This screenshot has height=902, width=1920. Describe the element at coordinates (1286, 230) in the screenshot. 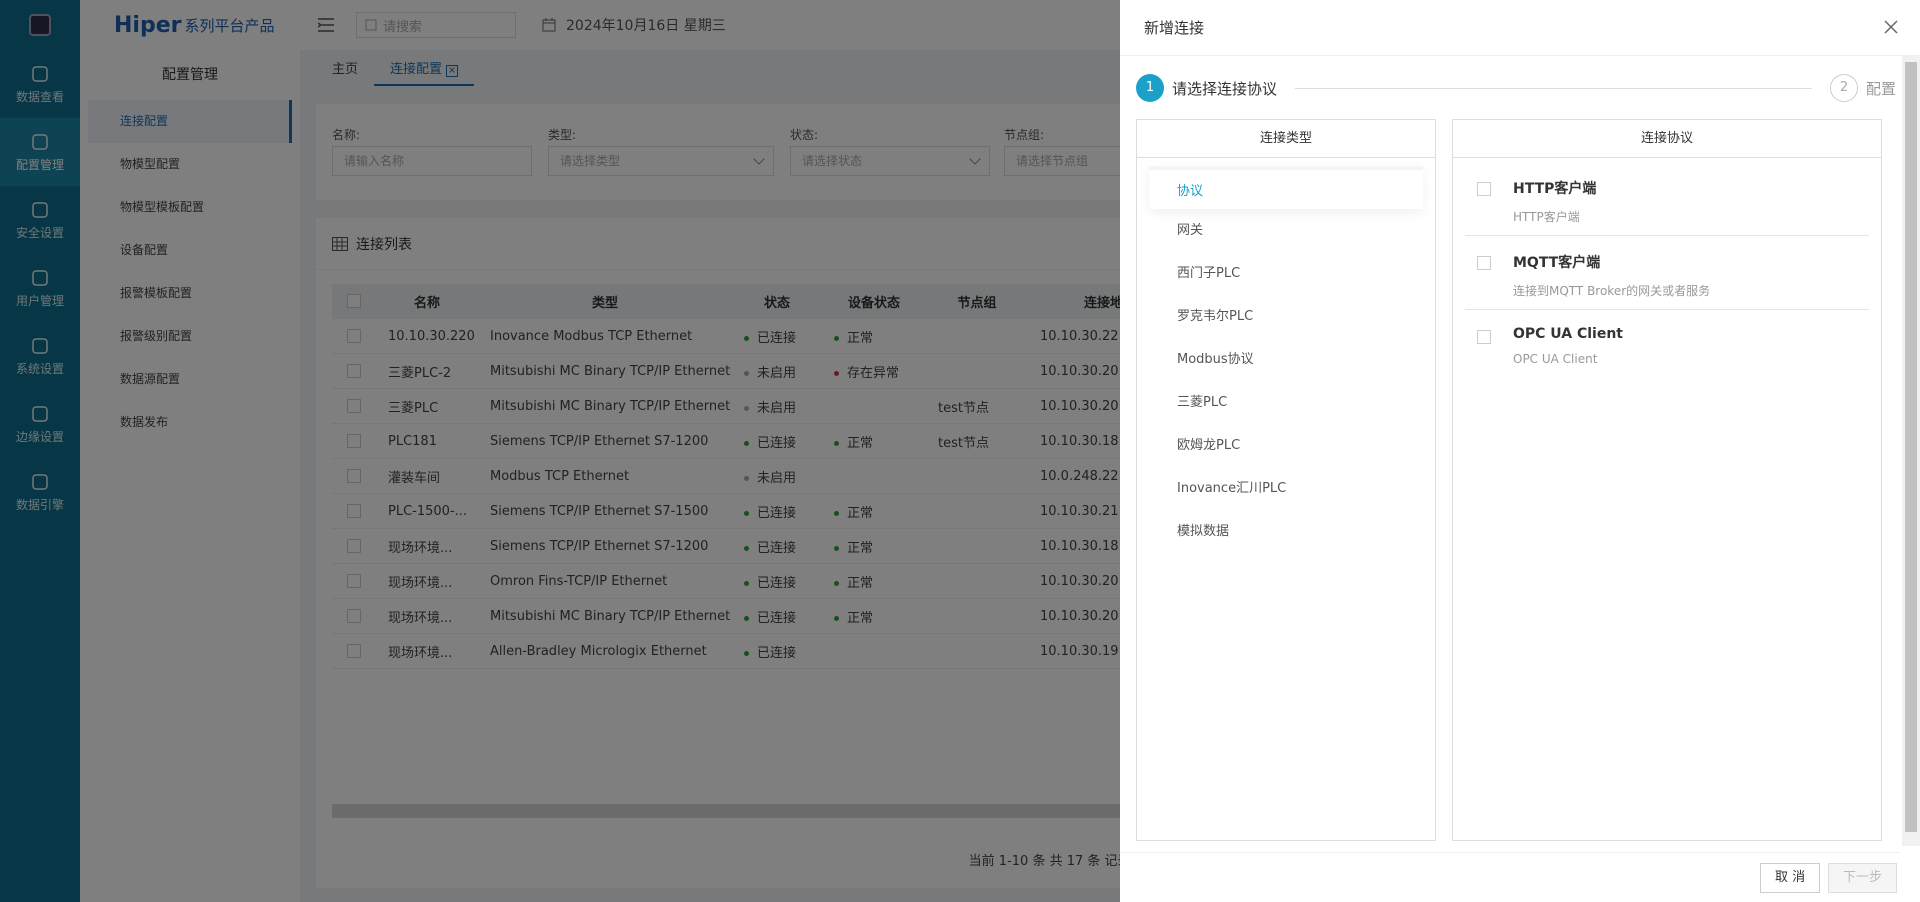

I see `connection-type-item: 网关` at that location.